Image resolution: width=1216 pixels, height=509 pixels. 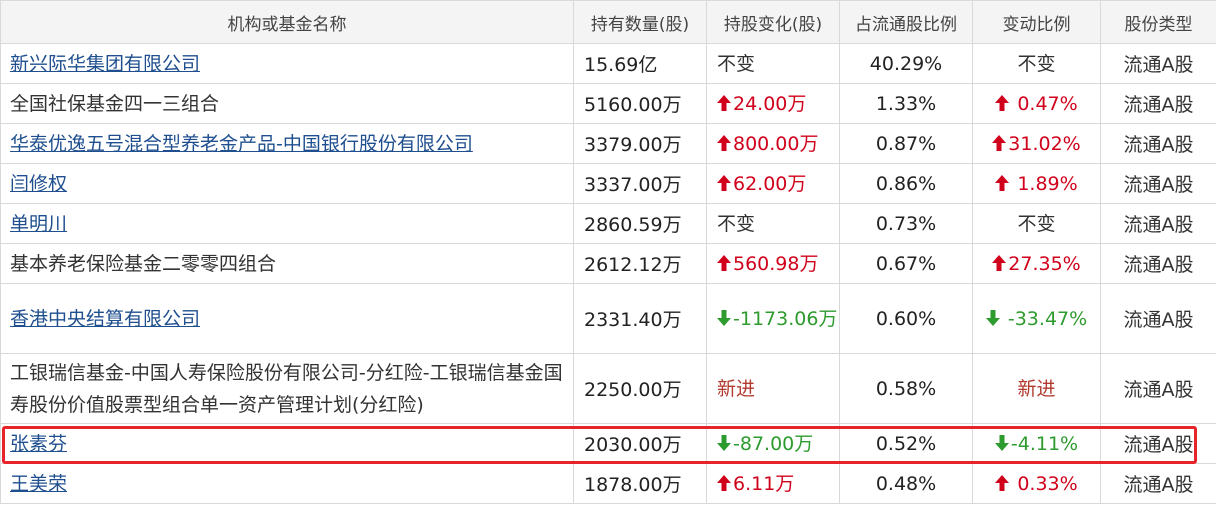 I want to click on holding-change-value: 560.98万, so click(x=776, y=263).